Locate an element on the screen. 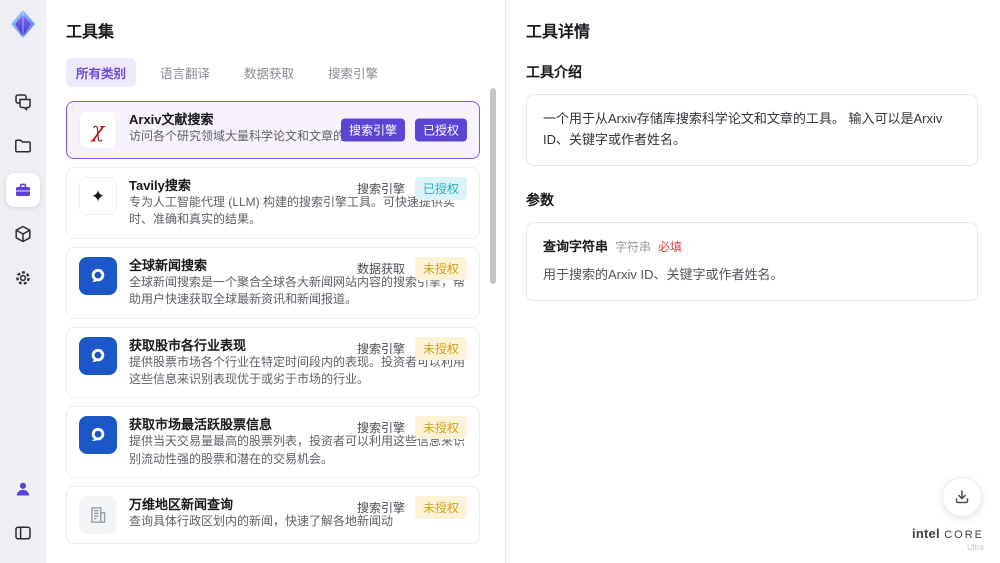 The image size is (1000, 563). tab-data-fetch: 数据获取 is located at coordinates (269, 72).